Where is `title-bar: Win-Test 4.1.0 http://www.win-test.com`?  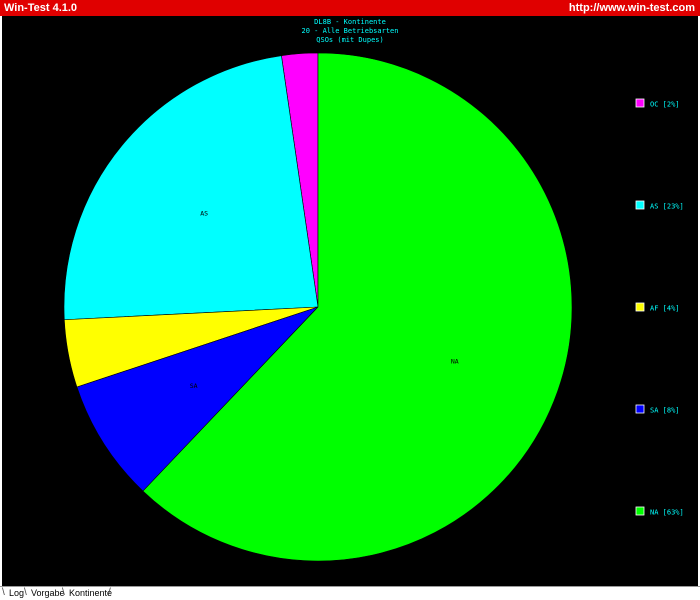 title-bar: Win-Test 4.1.0 http://www.win-test.com is located at coordinates (350, 8).